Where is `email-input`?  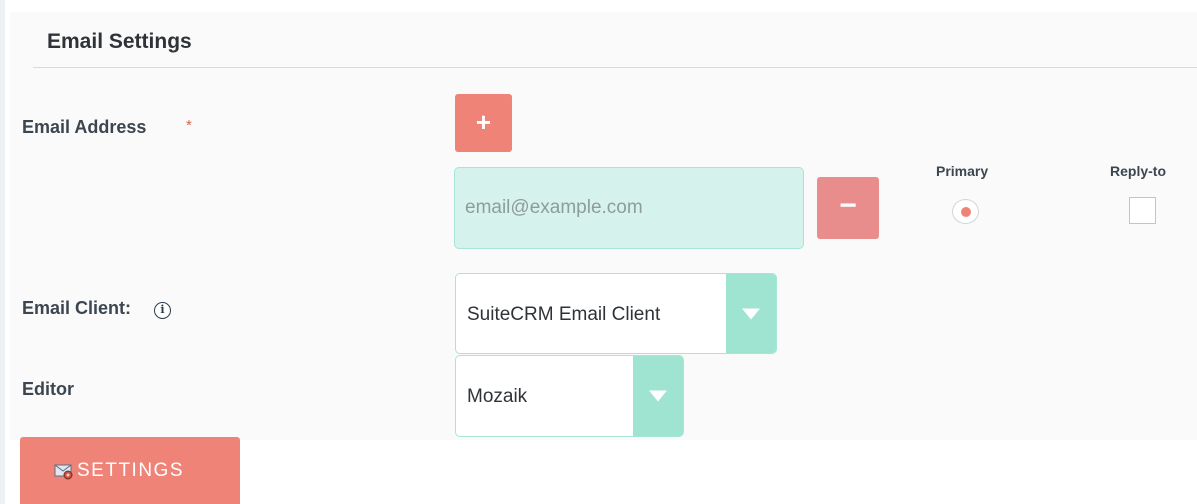
email-input is located at coordinates (629, 208).